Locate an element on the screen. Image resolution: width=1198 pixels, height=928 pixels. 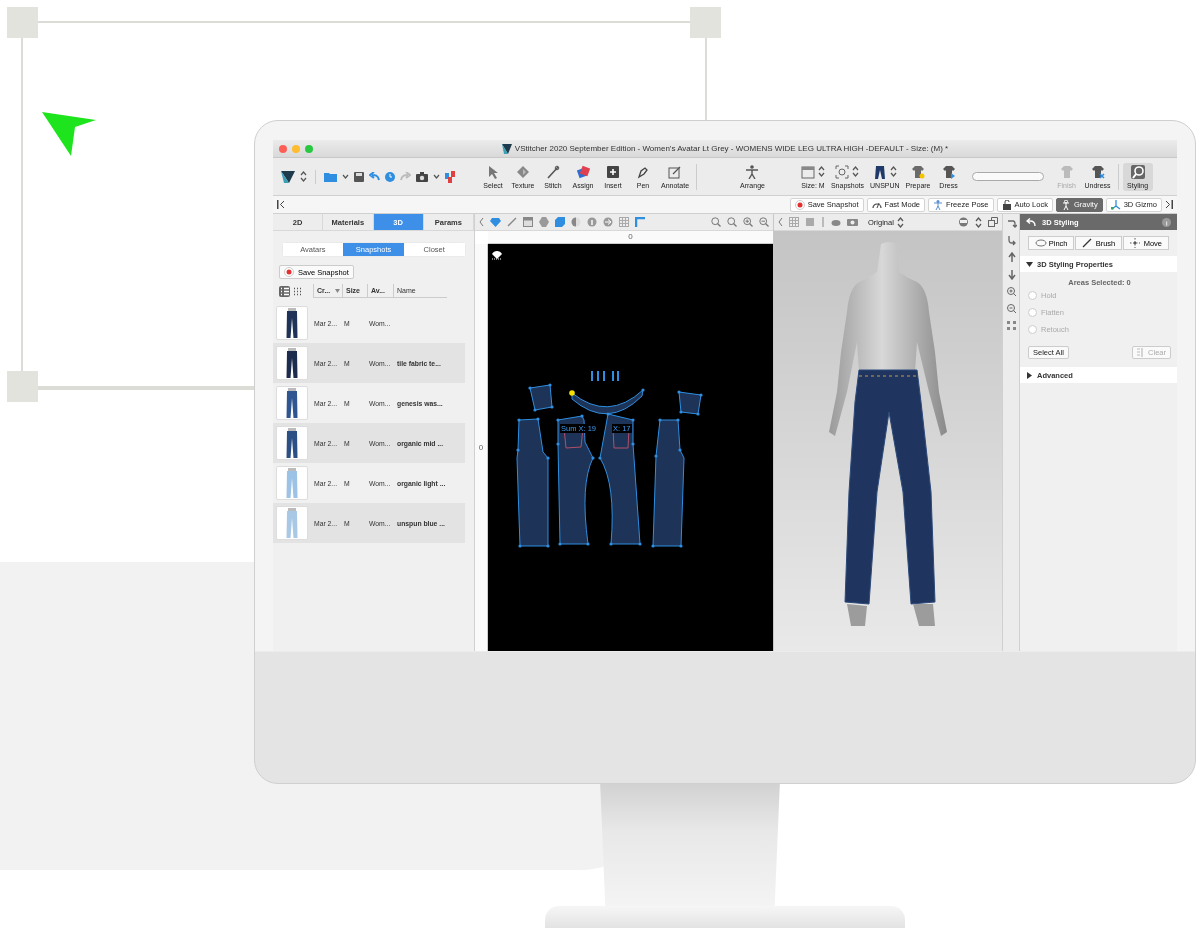
windows-icon is located at coordinates (993, 222).